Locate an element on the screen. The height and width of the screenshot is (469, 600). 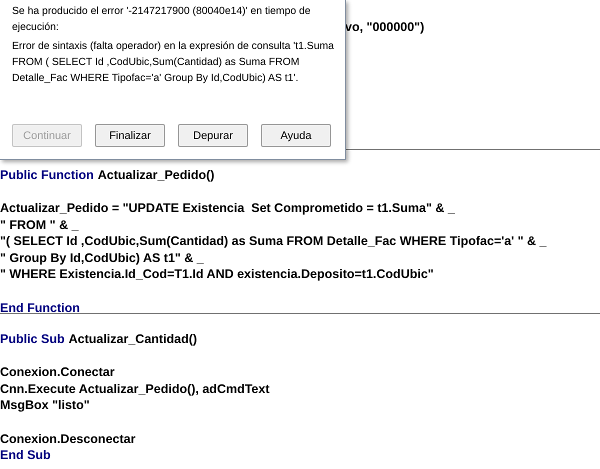
code-keyword: End Function is located at coordinates (40, 308).